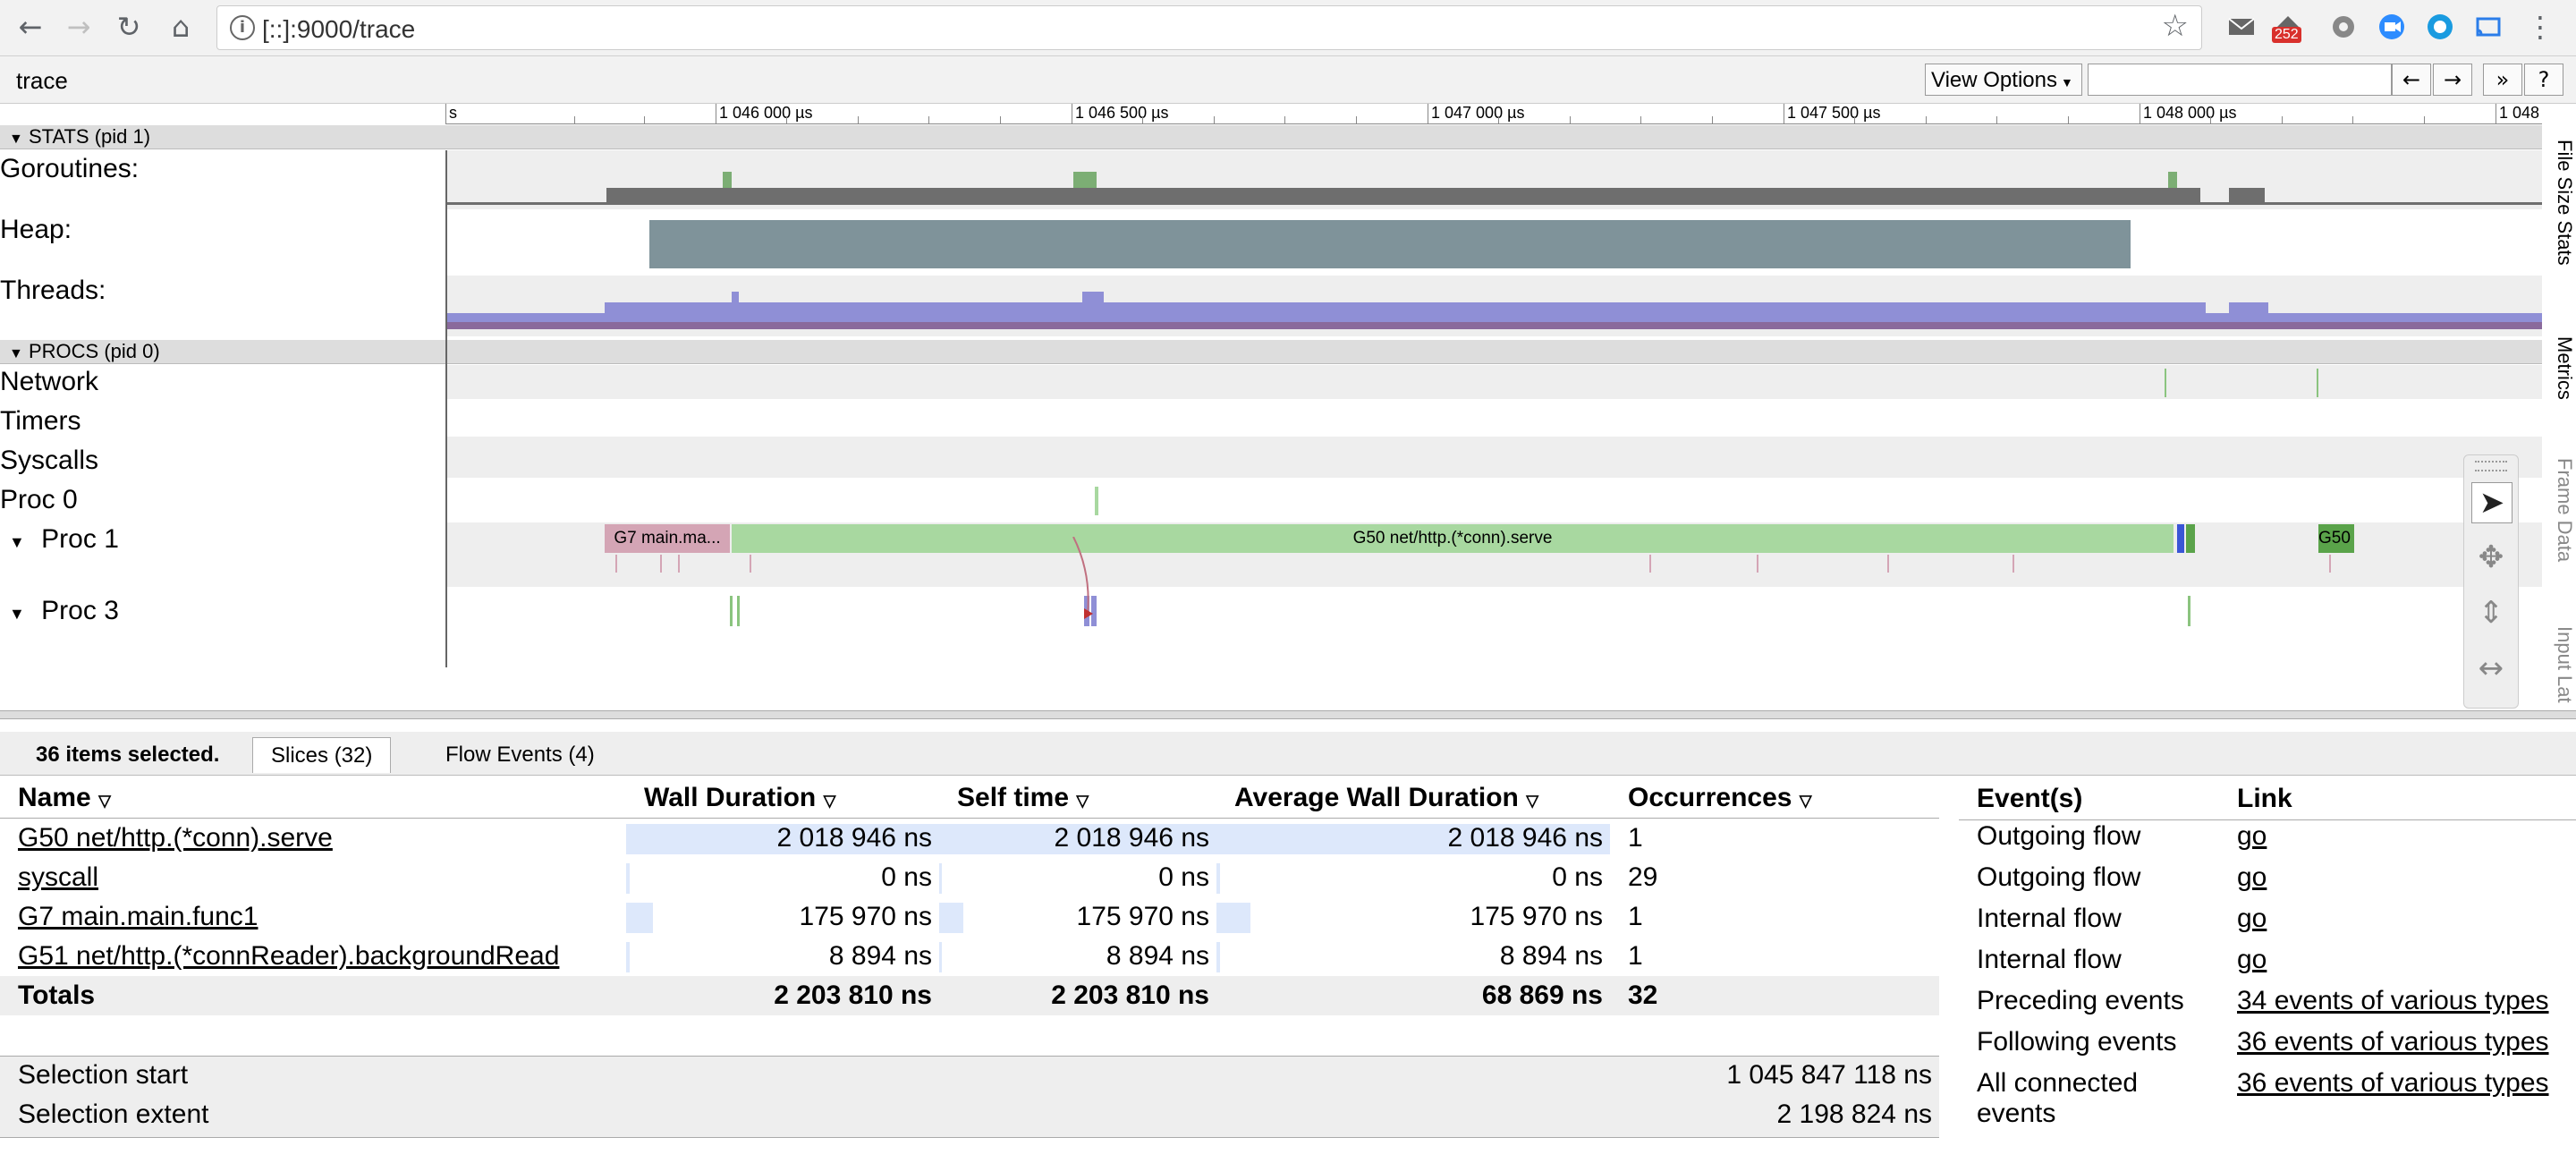 The height and width of the screenshot is (1163, 2576). Describe the element at coordinates (313, 839) in the screenshot. I see `slice-name-link: G50 net/http.(*conn).serve` at that location.